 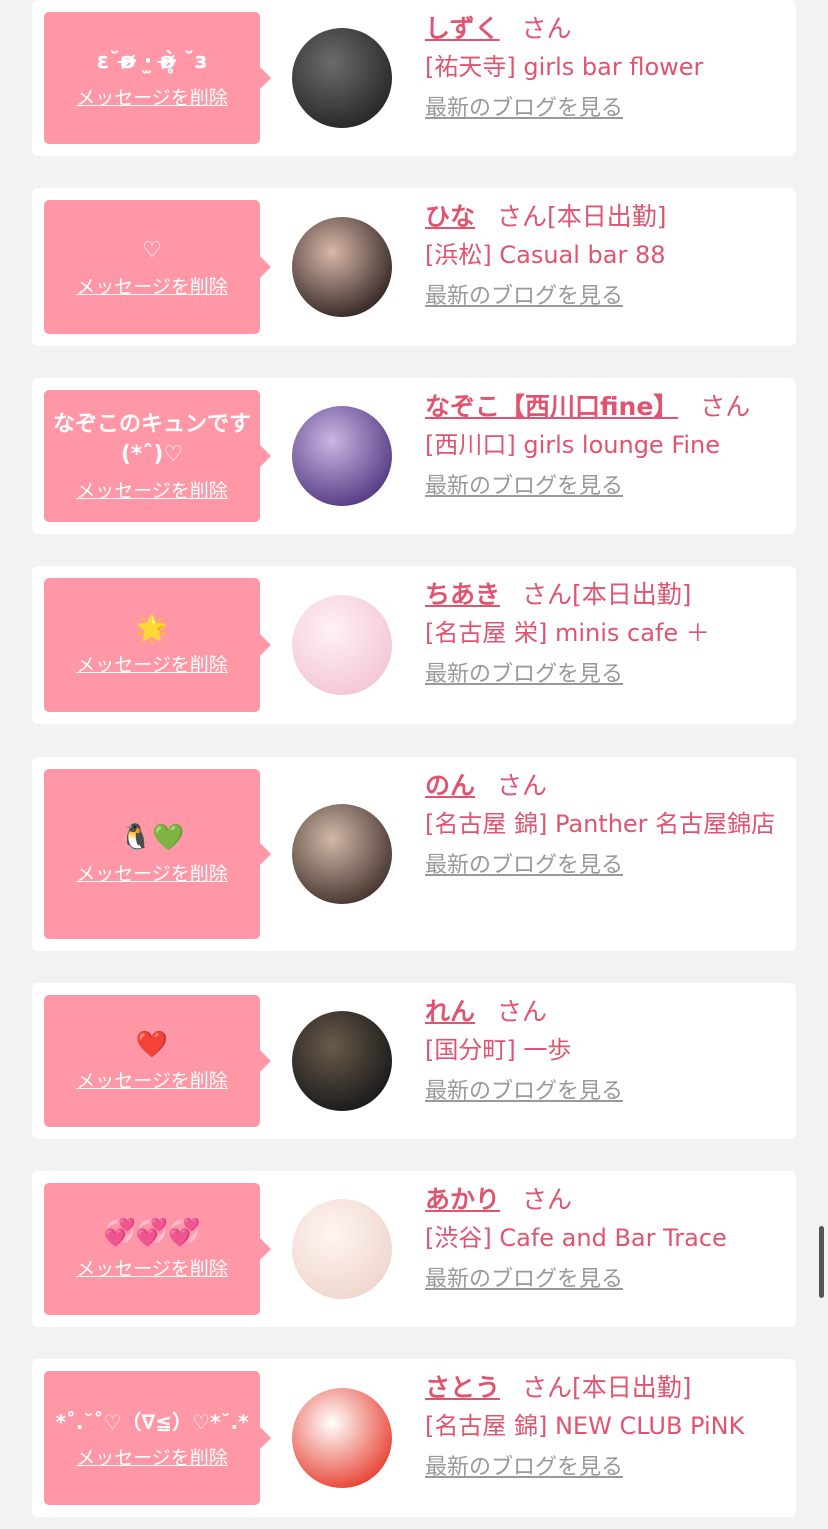 What do you see at coordinates (152, 628) in the screenshot?
I see `message-text: 🌟` at bounding box center [152, 628].